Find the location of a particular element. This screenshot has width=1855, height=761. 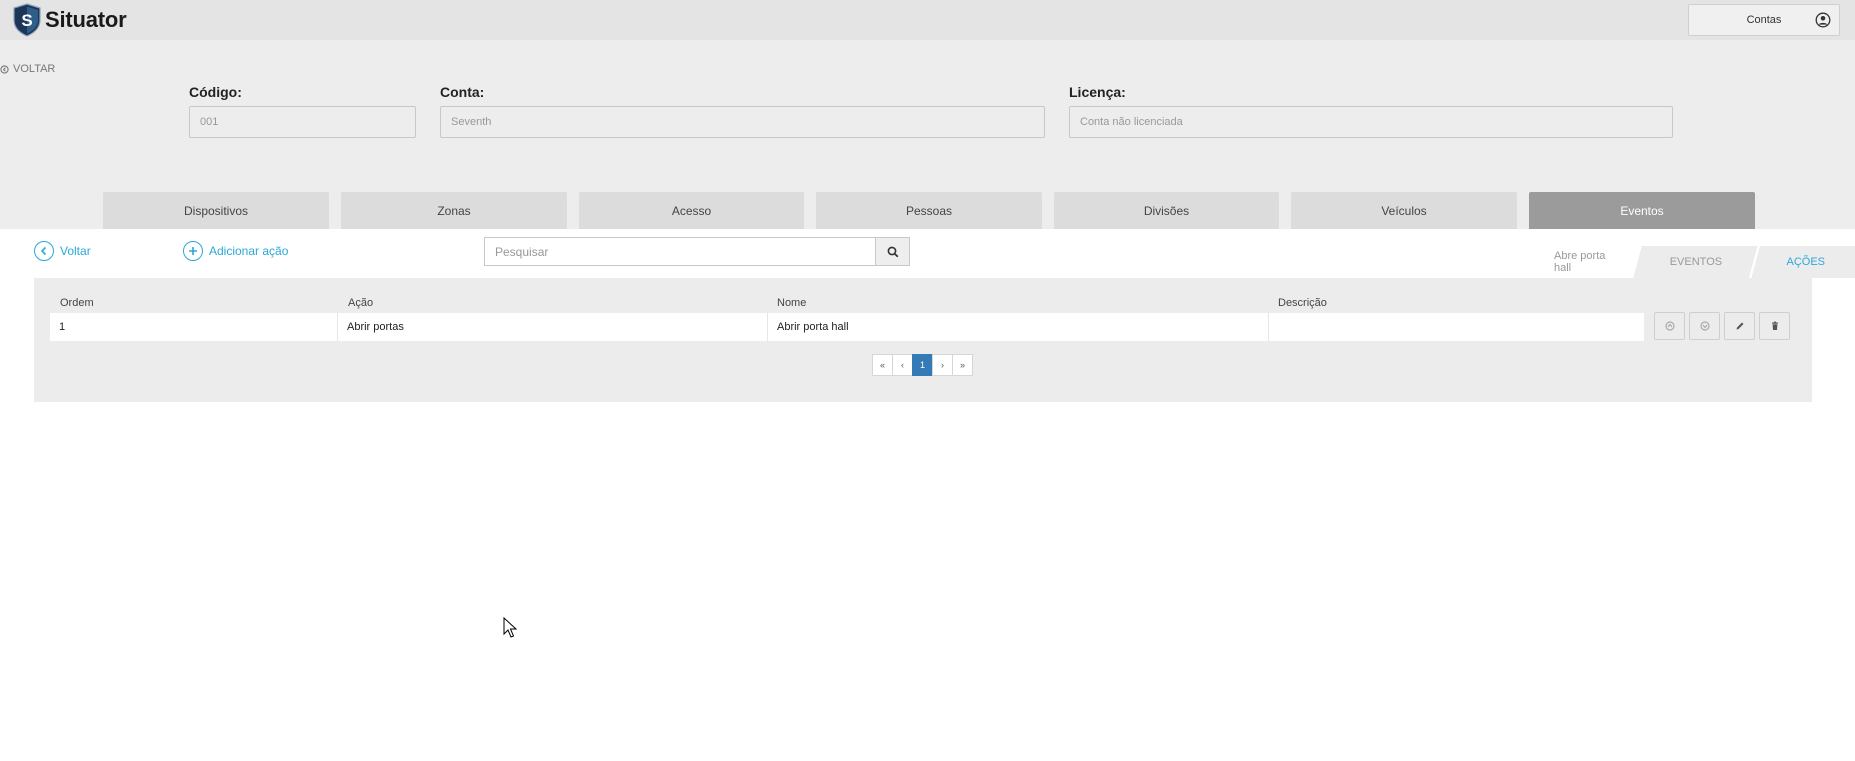

back-link-top: VOLTAR is located at coordinates (27, 69).